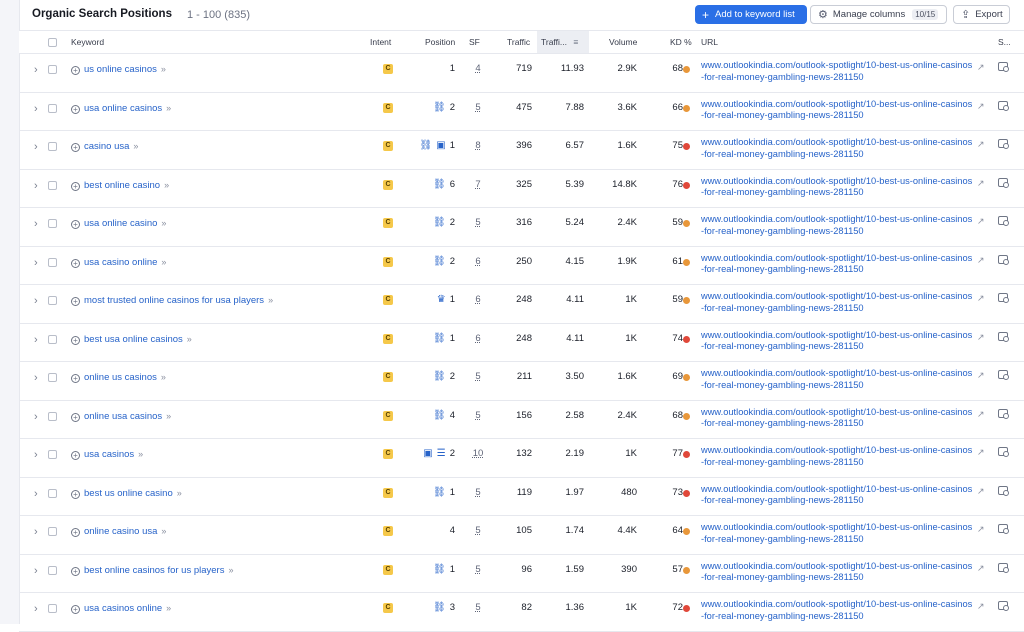 The width and height of the screenshot is (1024, 632). Describe the element at coordinates (478, 69) in the screenshot. I see `serp-features-count: 4` at that location.